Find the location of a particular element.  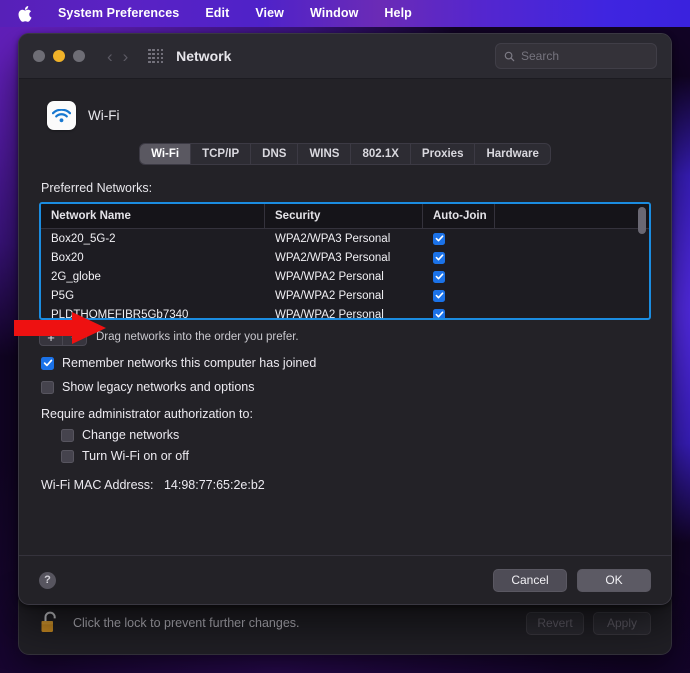

traffic-lights is located at coordinates (59, 56).